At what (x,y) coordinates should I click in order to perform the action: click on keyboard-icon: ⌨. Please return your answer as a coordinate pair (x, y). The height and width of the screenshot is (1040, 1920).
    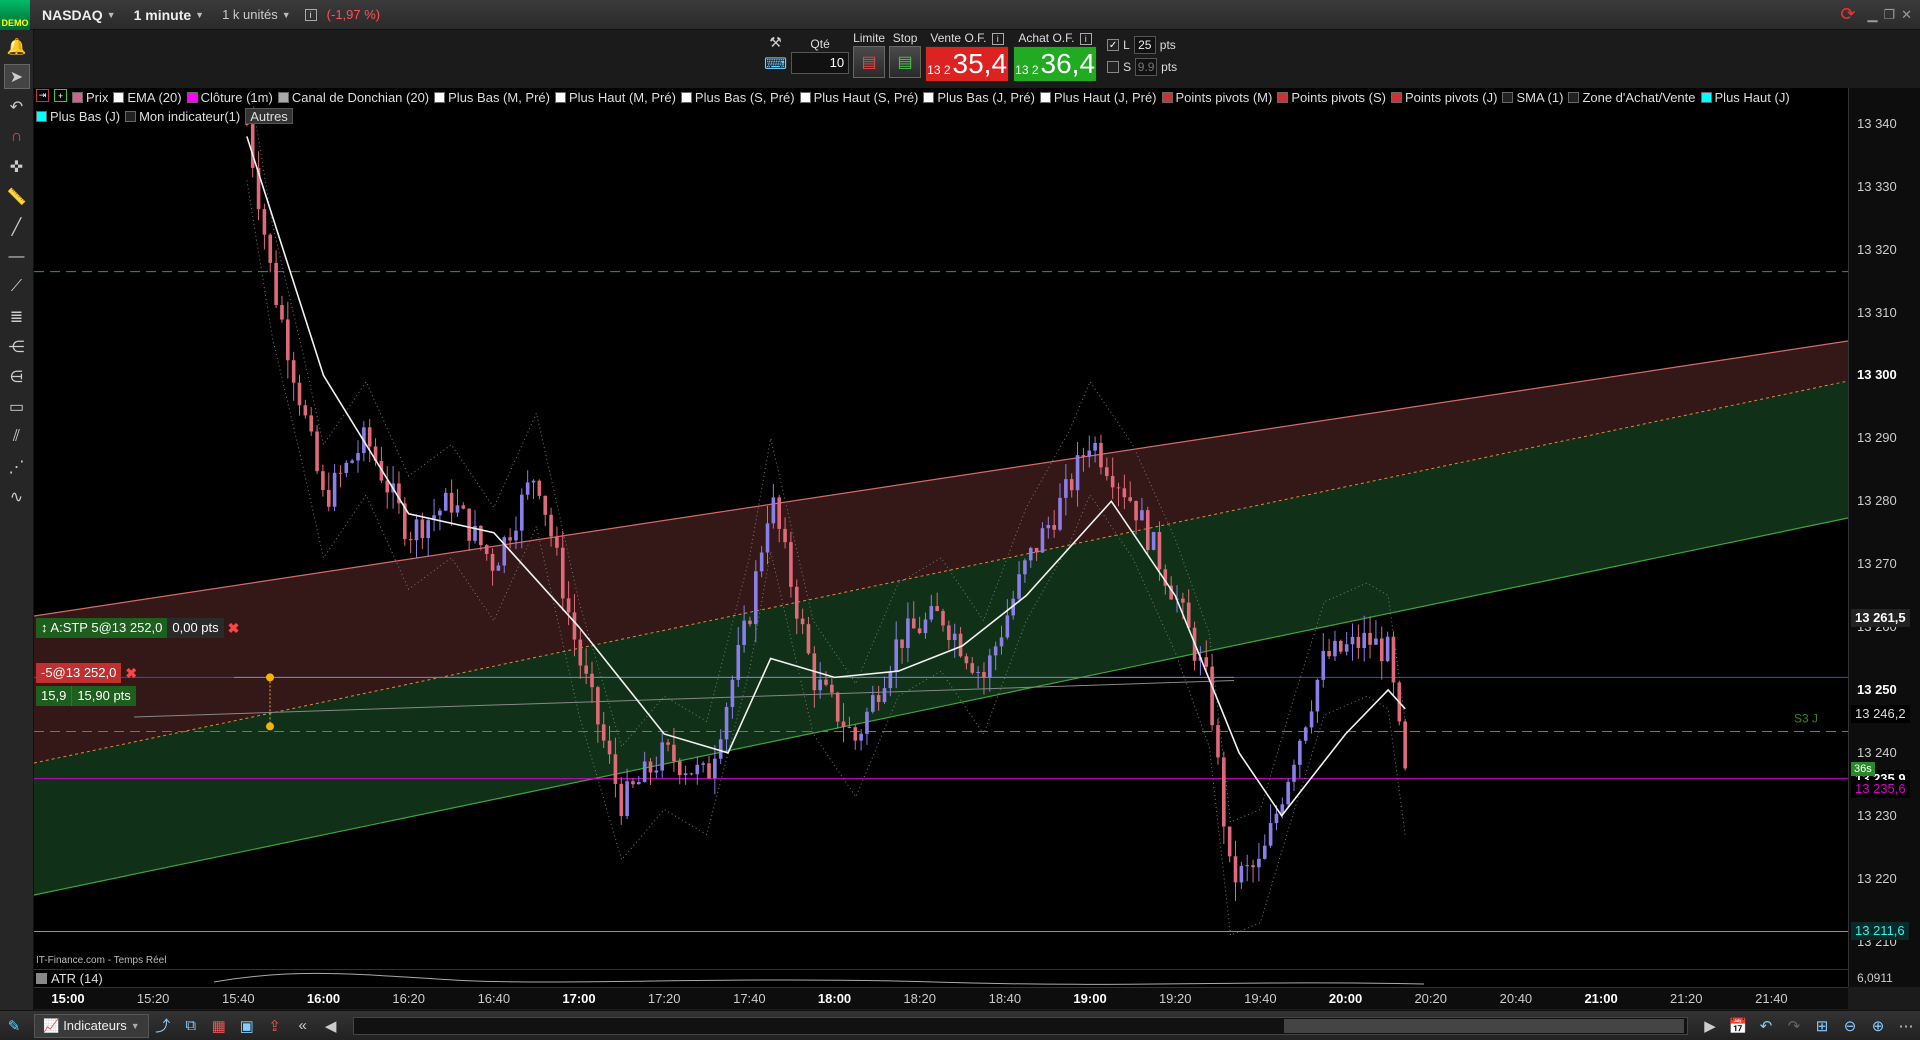
    Looking at the image, I should click on (775, 64).